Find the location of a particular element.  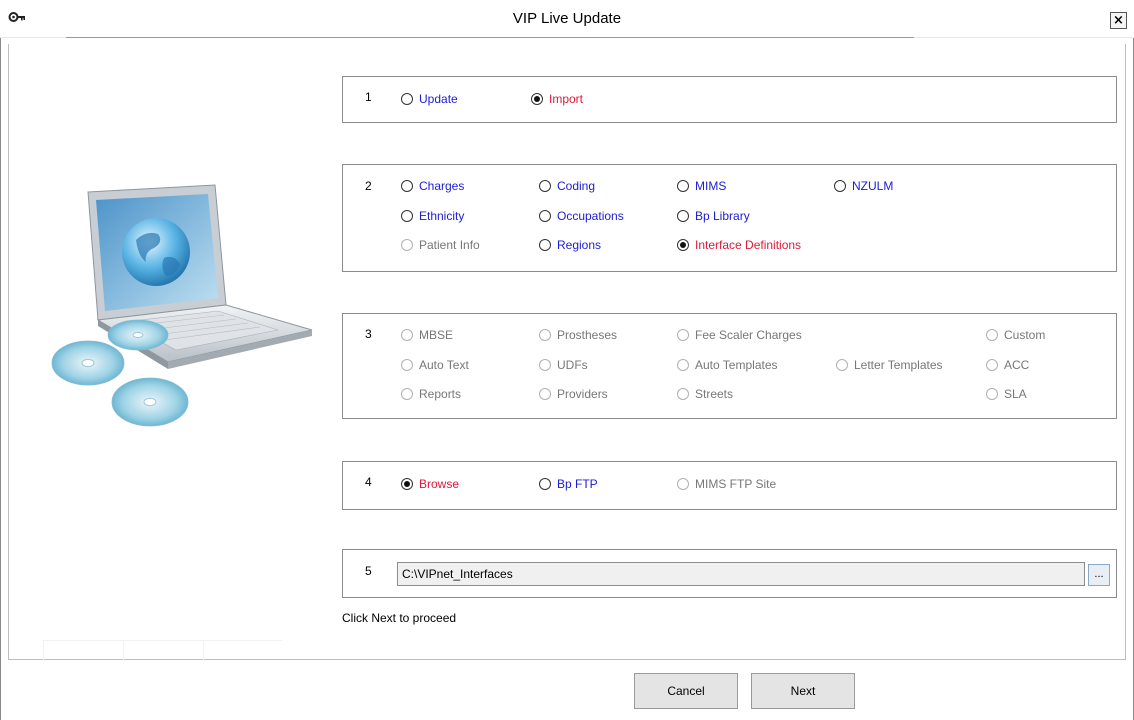

radio-providers: Providers is located at coordinates (573, 394).